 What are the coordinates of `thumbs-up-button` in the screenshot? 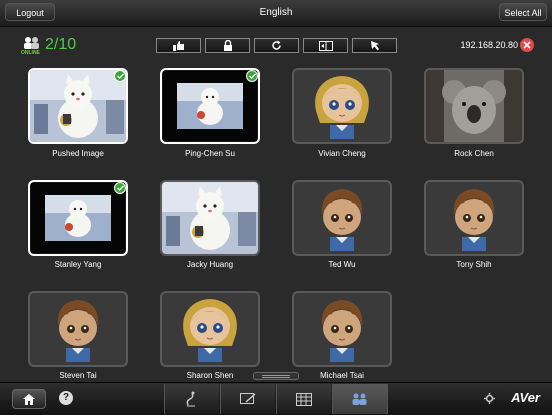 It's located at (178, 45).